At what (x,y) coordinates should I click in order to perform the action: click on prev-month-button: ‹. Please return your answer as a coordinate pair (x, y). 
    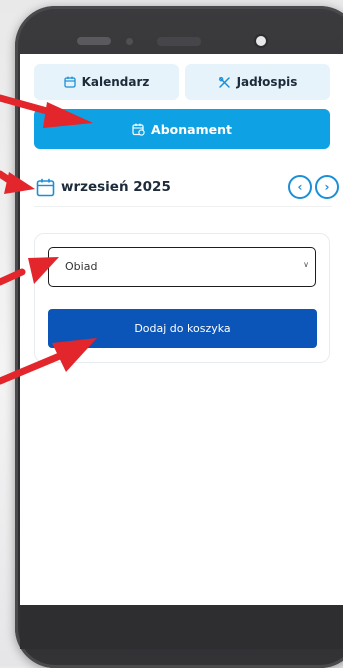
    Looking at the image, I should click on (300, 187).